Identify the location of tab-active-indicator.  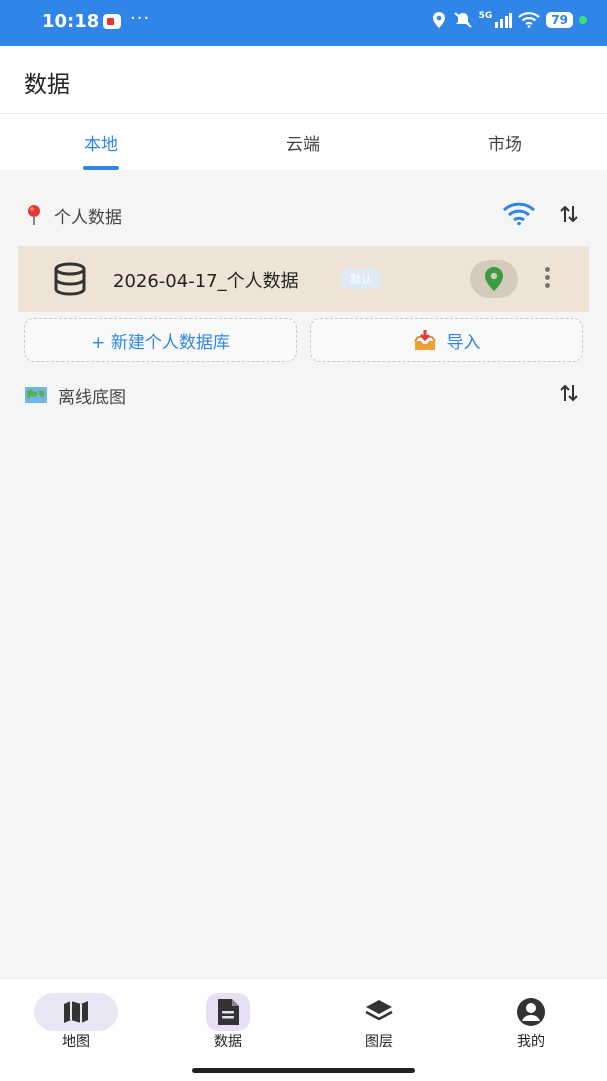
(101, 168).